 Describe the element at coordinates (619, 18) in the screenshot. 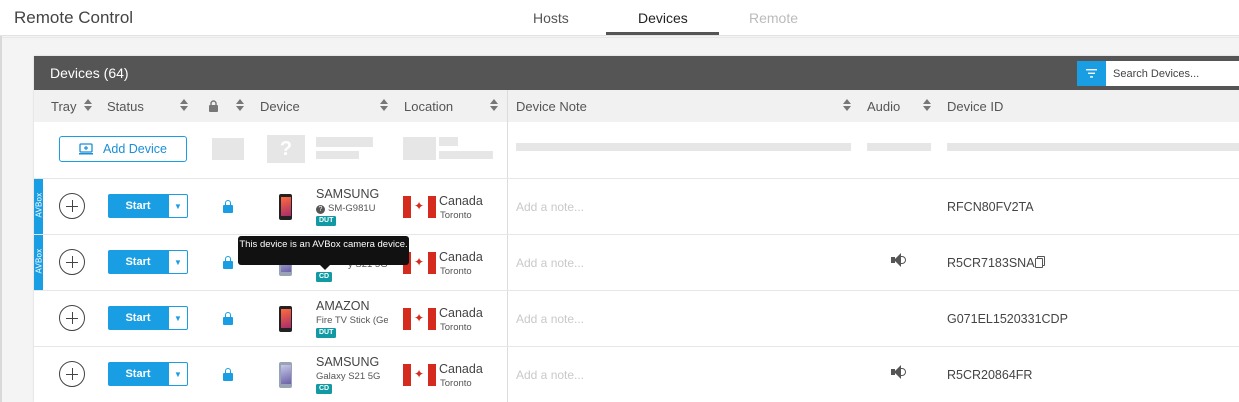

I see `top-bar: Remote Control Hosts Devices Remote` at that location.